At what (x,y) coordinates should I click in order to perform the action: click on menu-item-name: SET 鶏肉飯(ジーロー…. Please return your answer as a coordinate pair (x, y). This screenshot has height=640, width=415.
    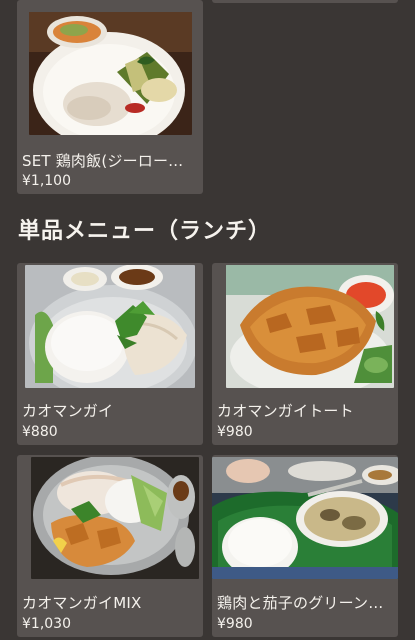
    Looking at the image, I should click on (103, 161).